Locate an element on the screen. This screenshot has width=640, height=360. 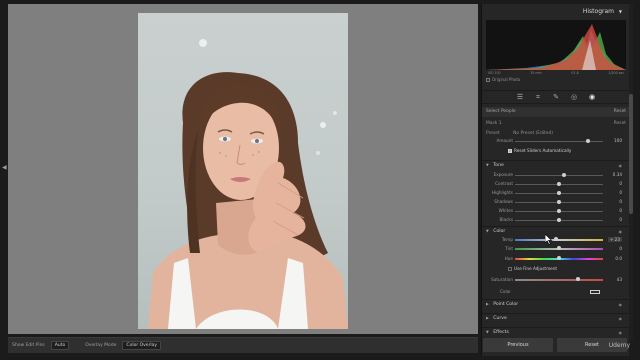
tone-slider-blacks: Blacks 0 is located at coordinates (556, 220).